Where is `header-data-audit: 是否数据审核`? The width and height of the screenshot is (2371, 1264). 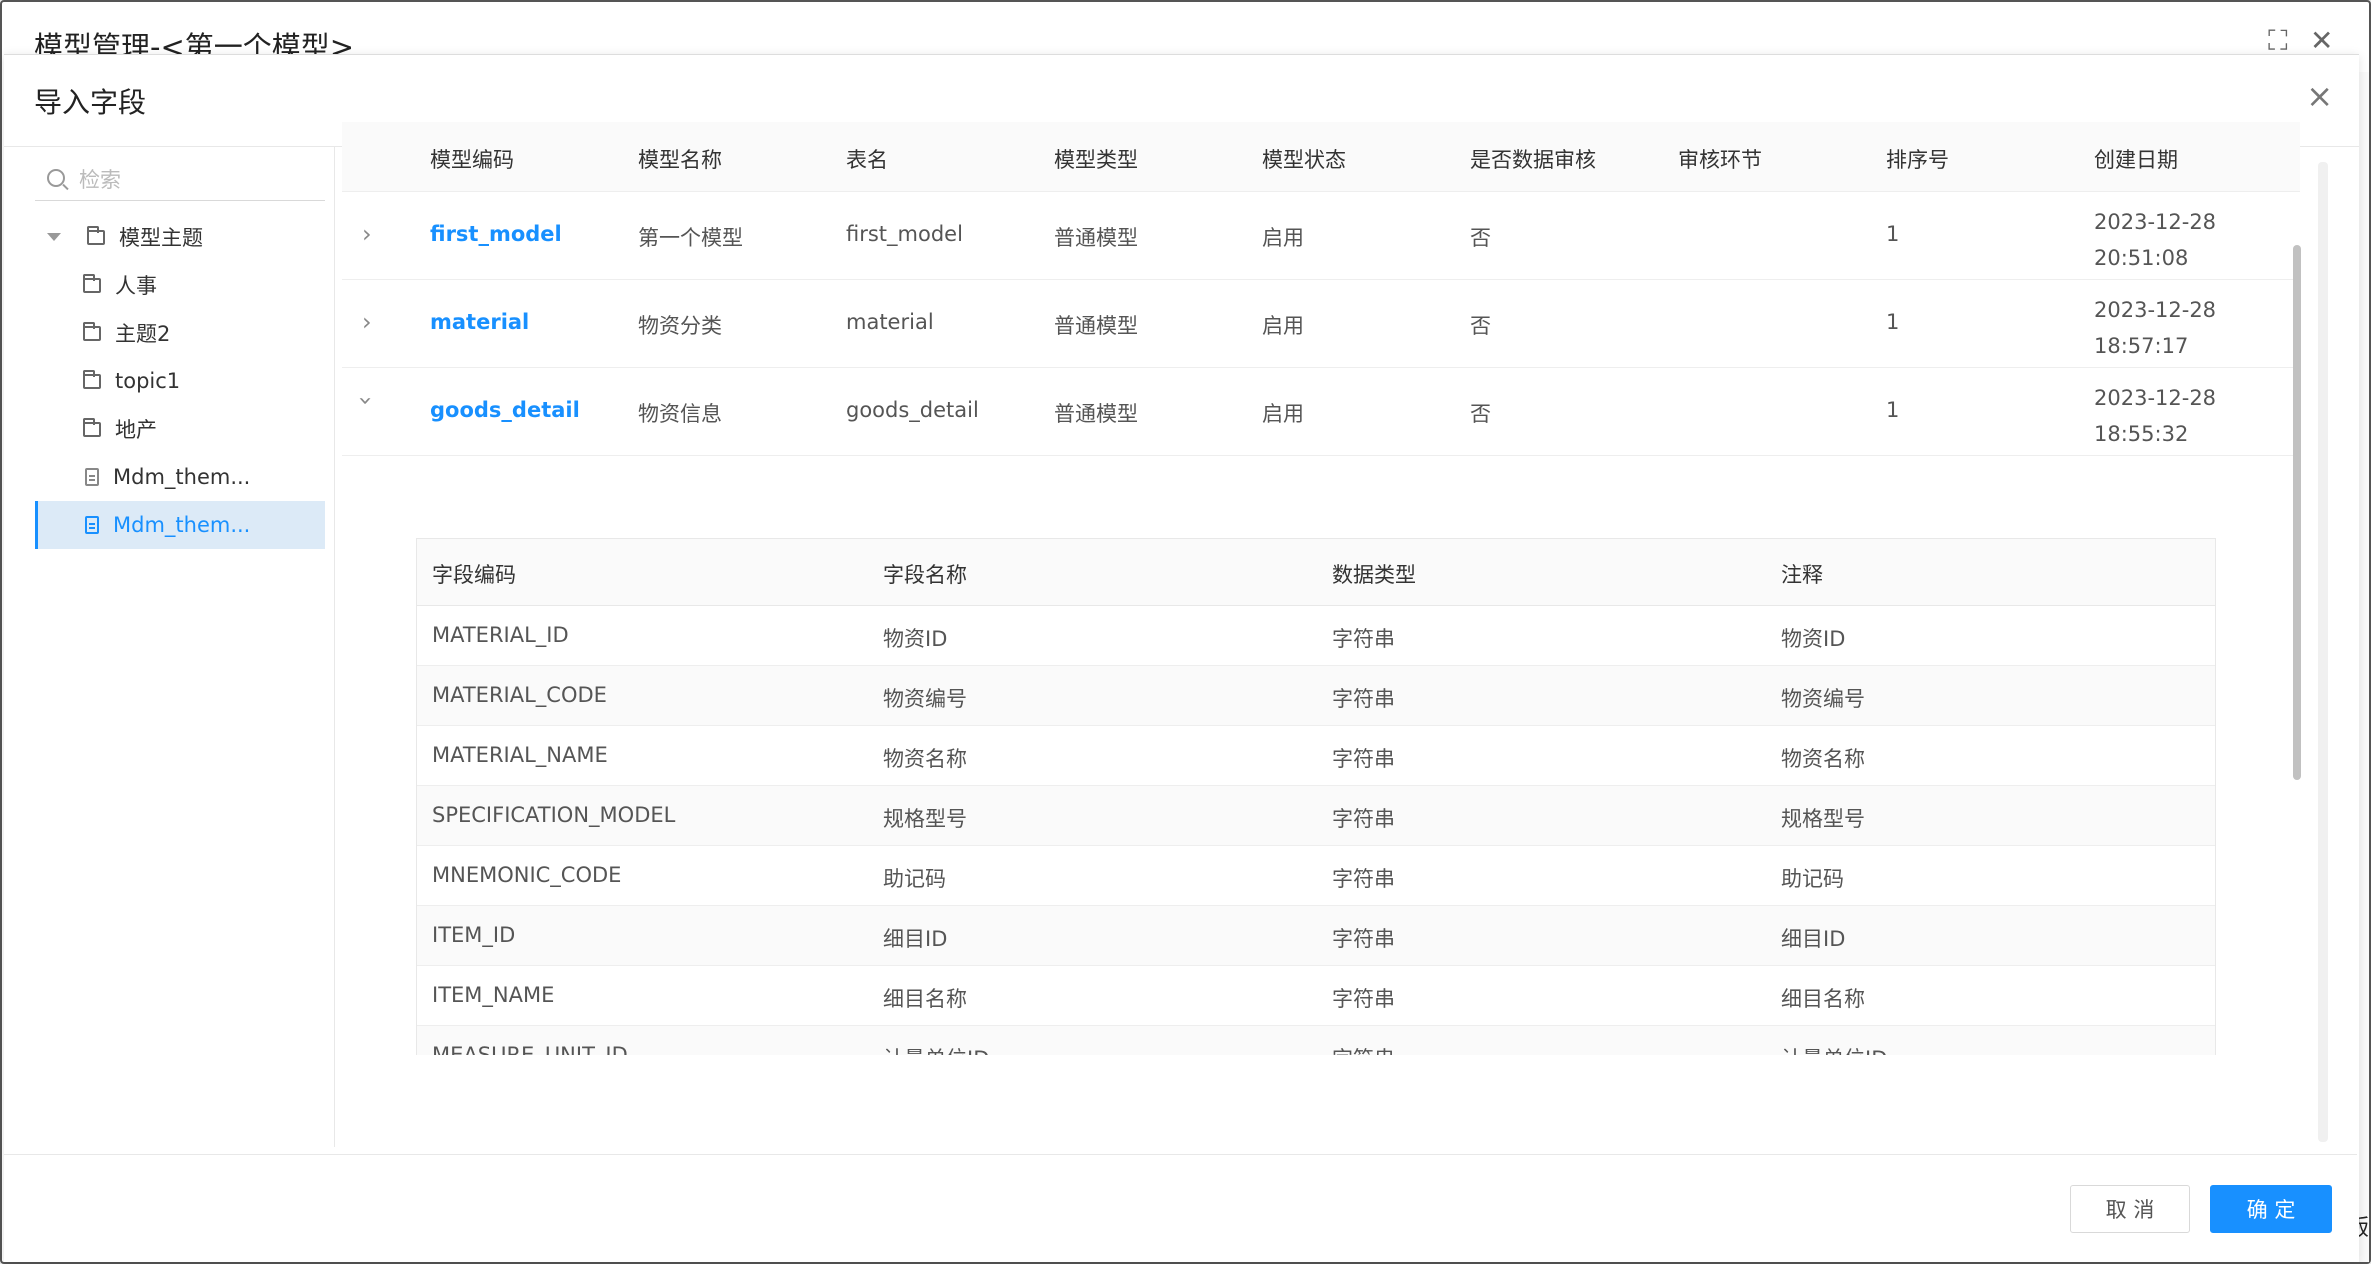
header-data-audit: 是否数据审核 is located at coordinates (1533, 160).